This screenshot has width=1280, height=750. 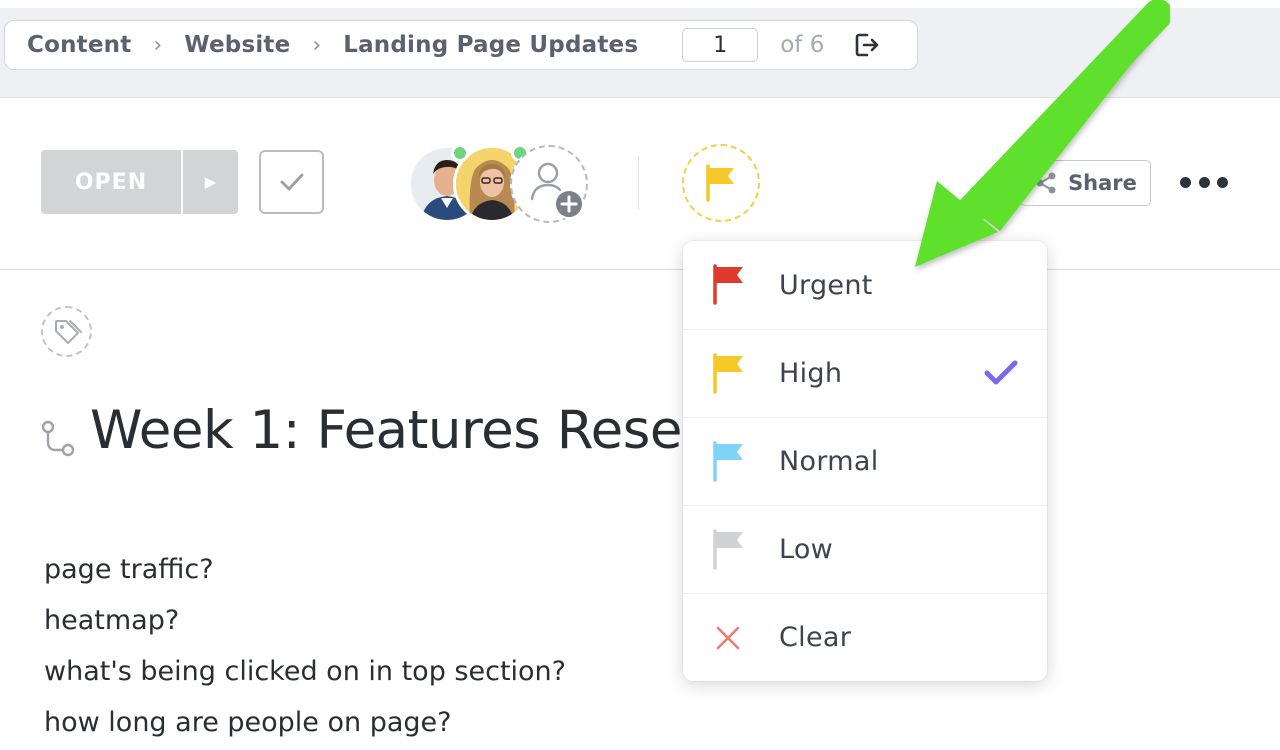 What do you see at coordinates (640, 4) in the screenshot?
I see `top-strip` at bounding box center [640, 4].